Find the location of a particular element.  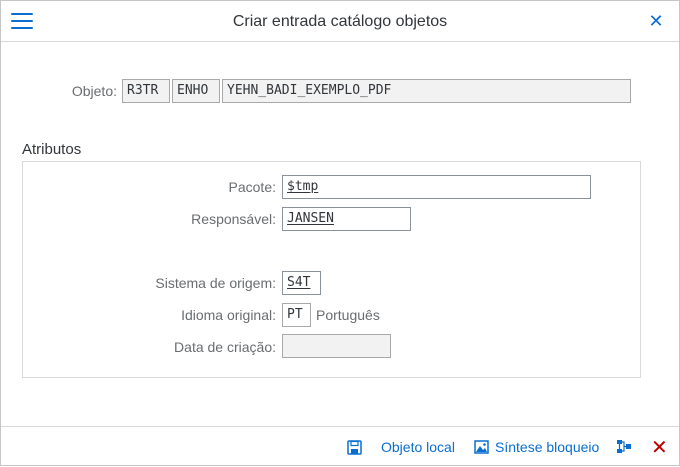

object-label: Objeto: is located at coordinates (94, 91).